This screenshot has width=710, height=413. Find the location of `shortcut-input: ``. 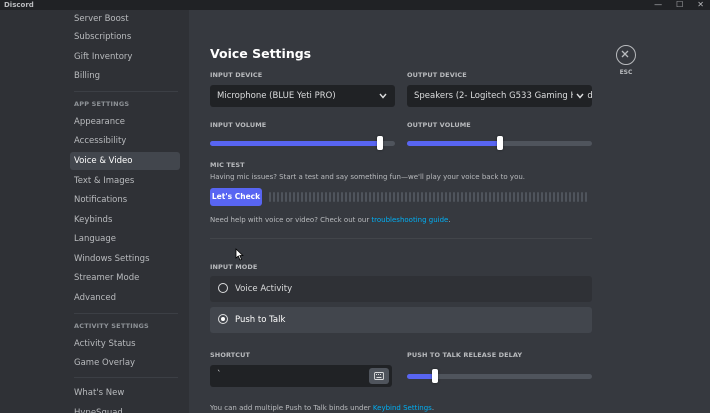

shortcut-input: ` is located at coordinates (301, 376).